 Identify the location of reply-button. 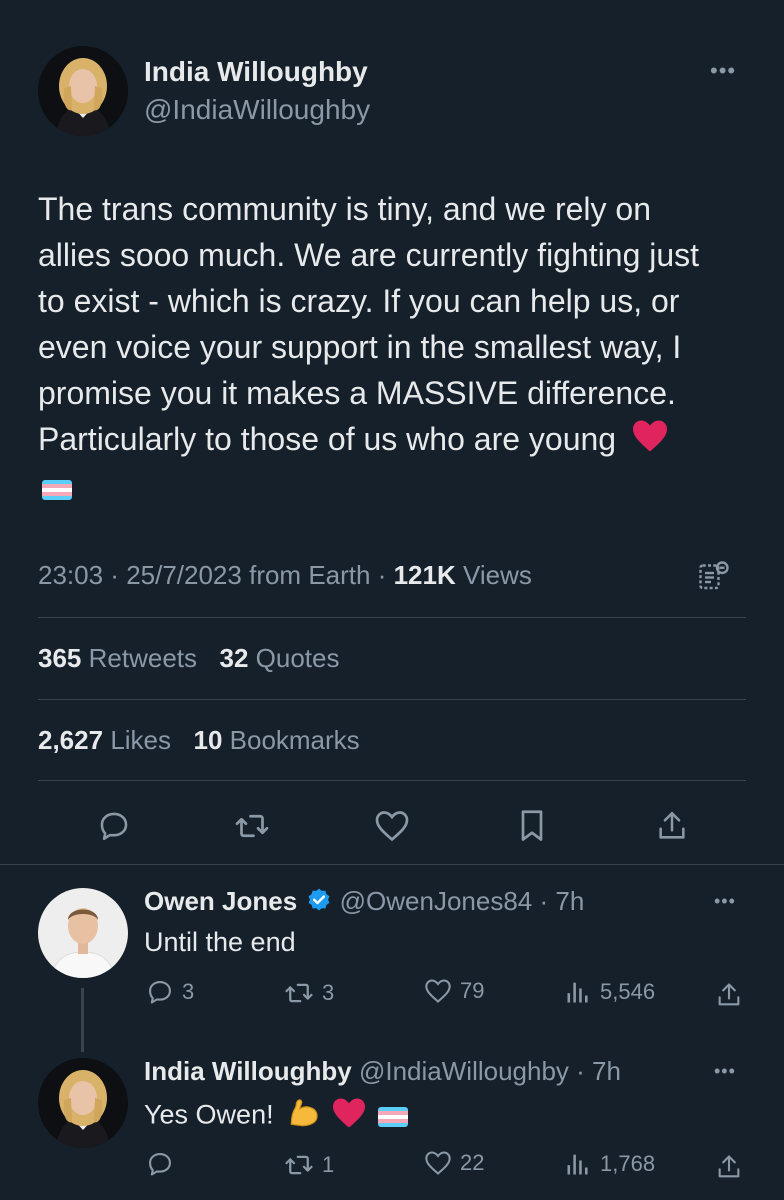
(114, 826).